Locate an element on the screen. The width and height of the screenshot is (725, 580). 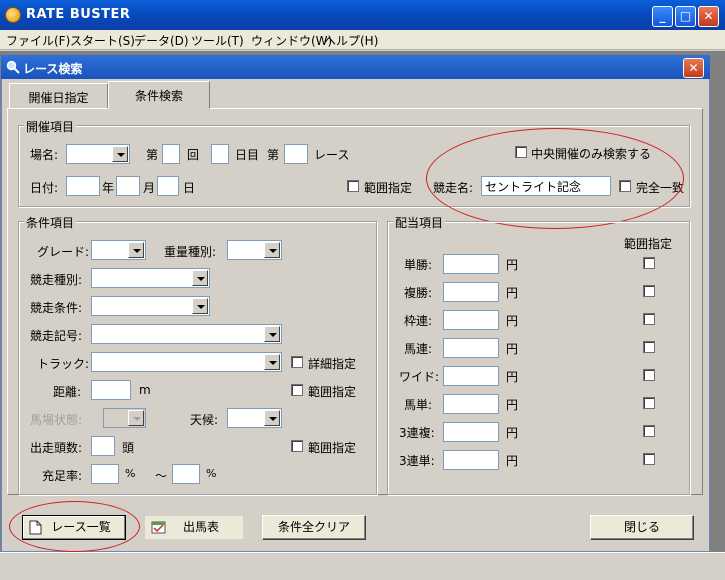
entries-button: 出馬表 is located at coordinates (194, 527).